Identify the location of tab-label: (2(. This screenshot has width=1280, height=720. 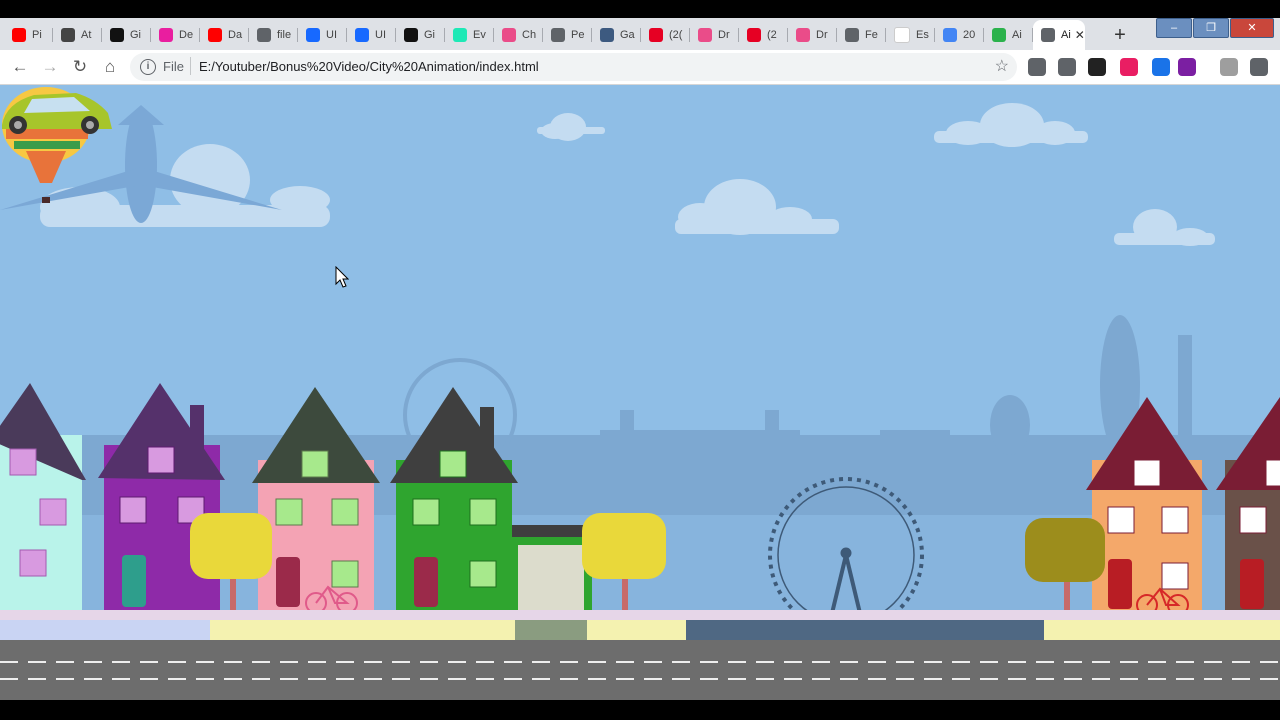
(676, 35).